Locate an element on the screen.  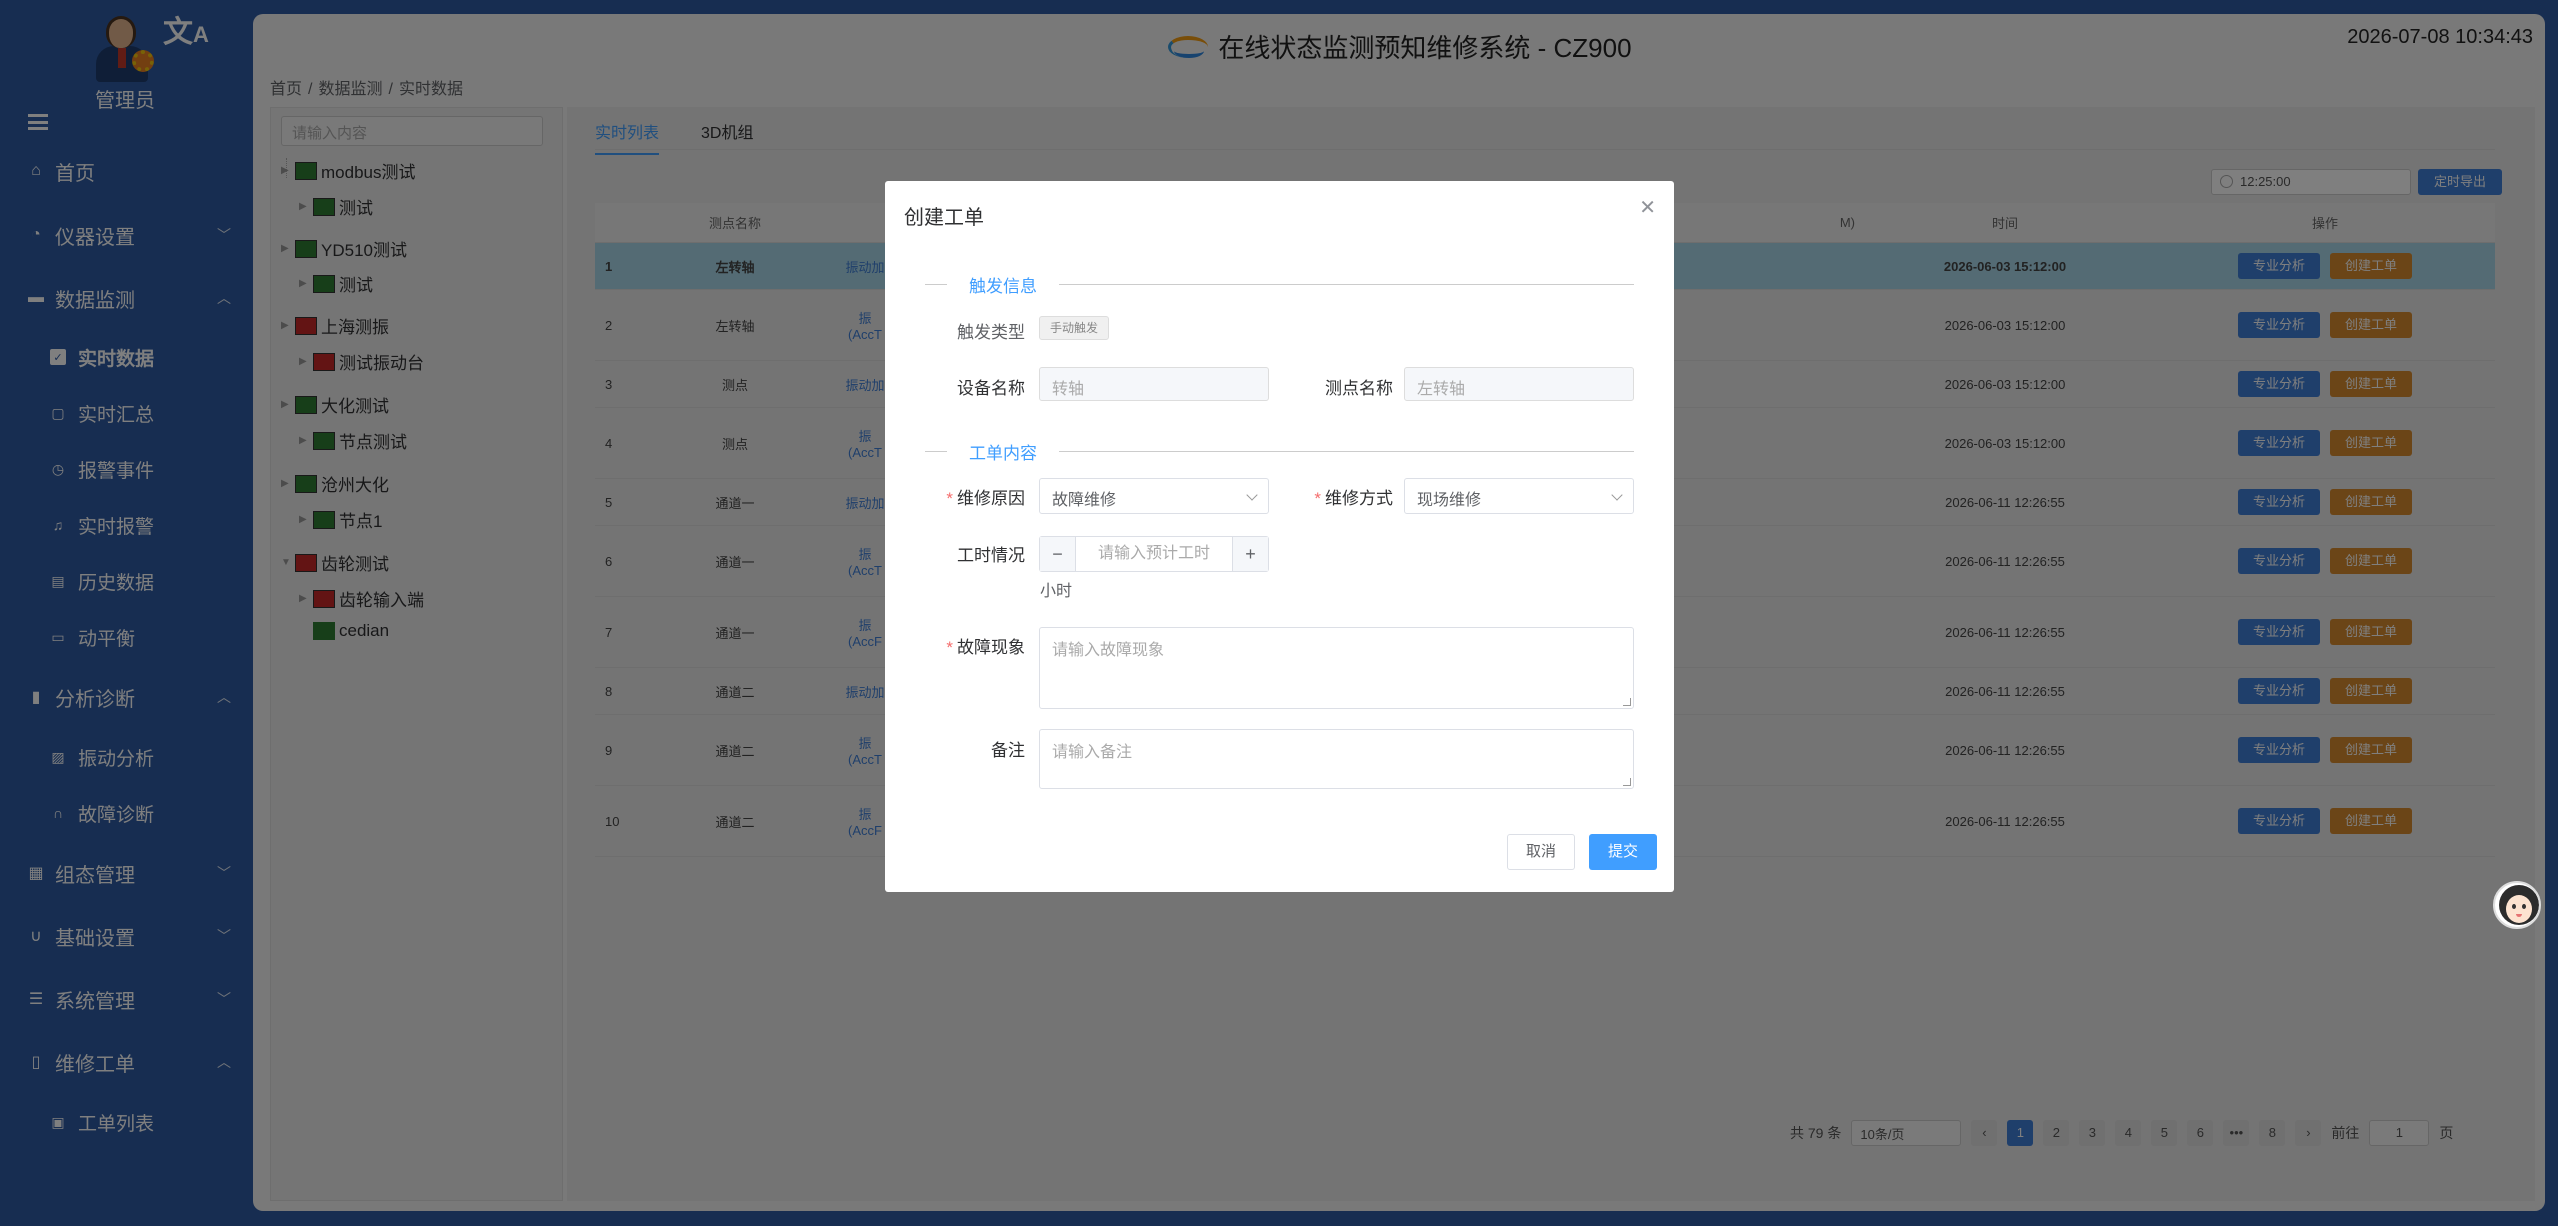
section-title: 工单内容 is located at coordinates (1003, 453).